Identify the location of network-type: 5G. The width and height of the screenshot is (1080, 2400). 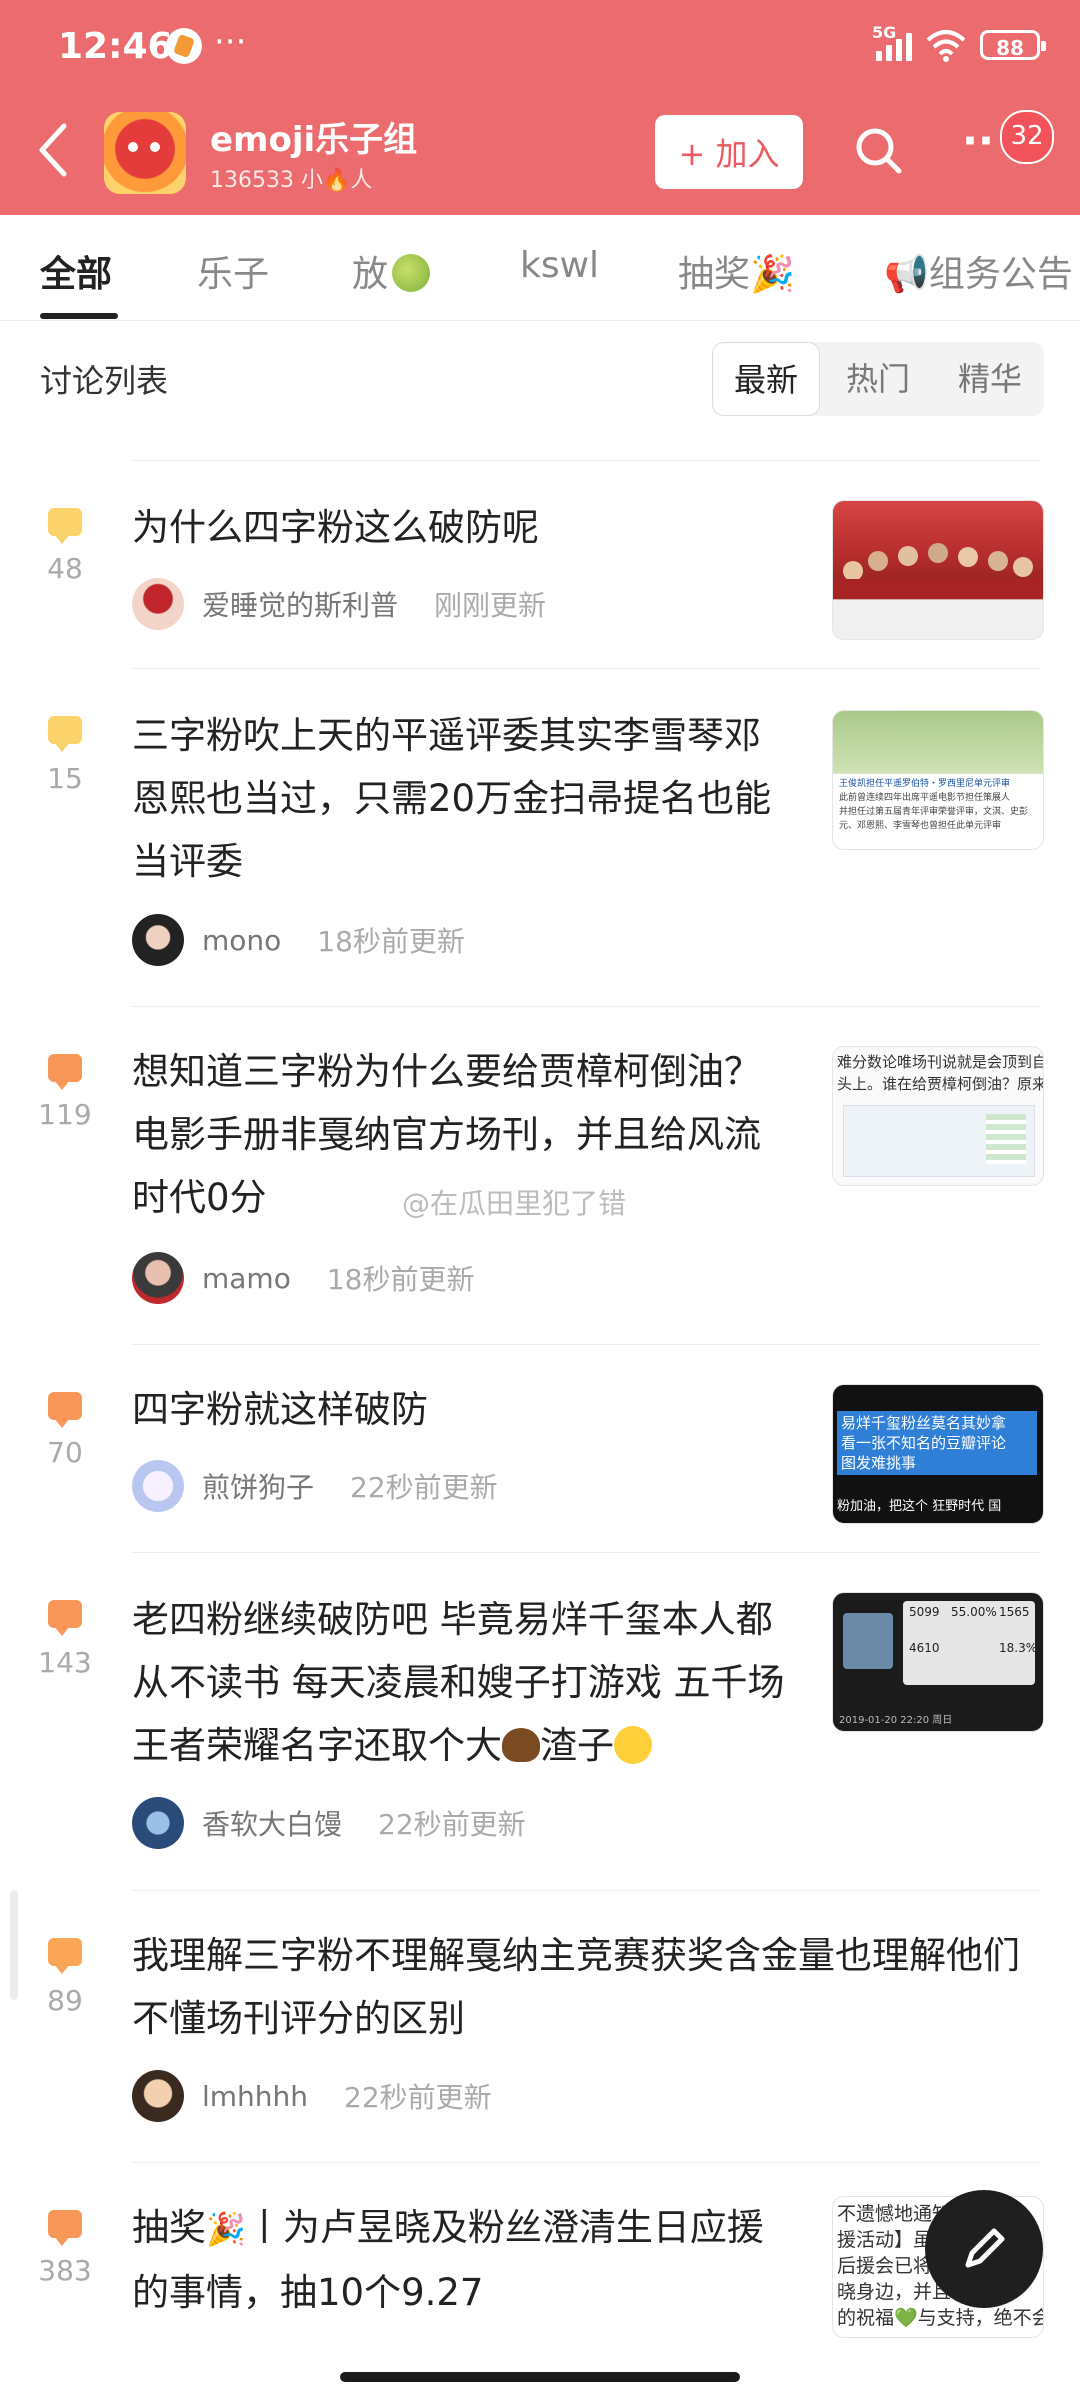
(884, 32).